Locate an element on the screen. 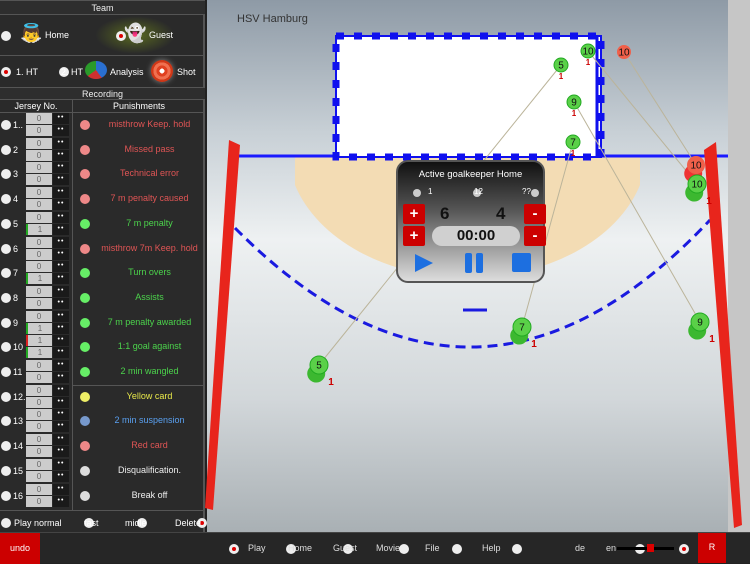 The image size is (750, 564). de-label: de is located at coordinates (580, 548).